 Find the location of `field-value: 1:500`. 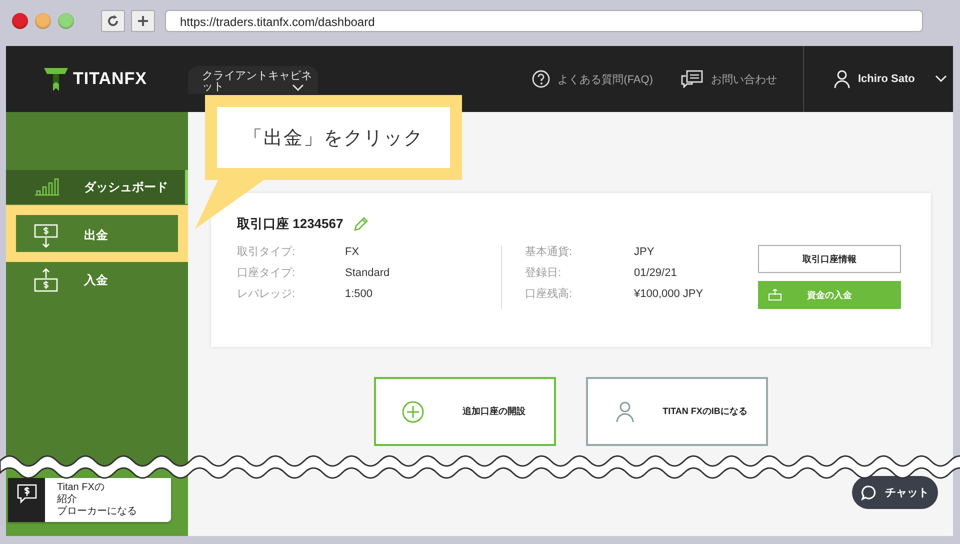

field-value: 1:500 is located at coordinates (359, 294).